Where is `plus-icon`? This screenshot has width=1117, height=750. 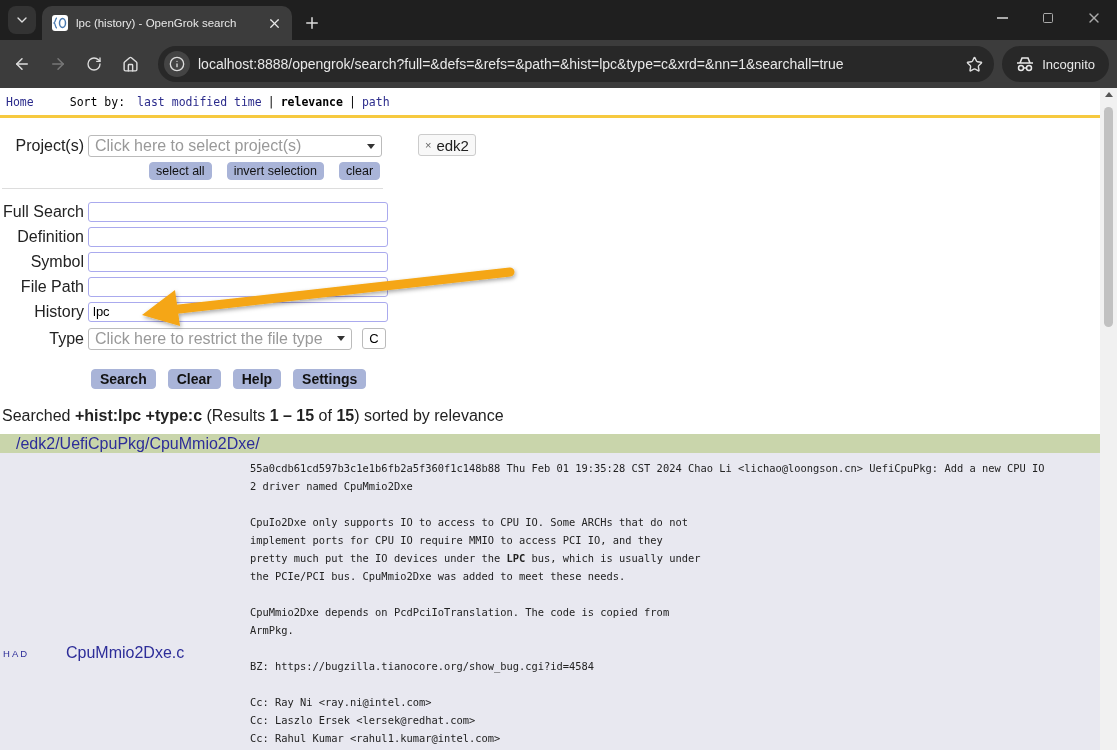
plus-icon is located at coordinates (312, 23).